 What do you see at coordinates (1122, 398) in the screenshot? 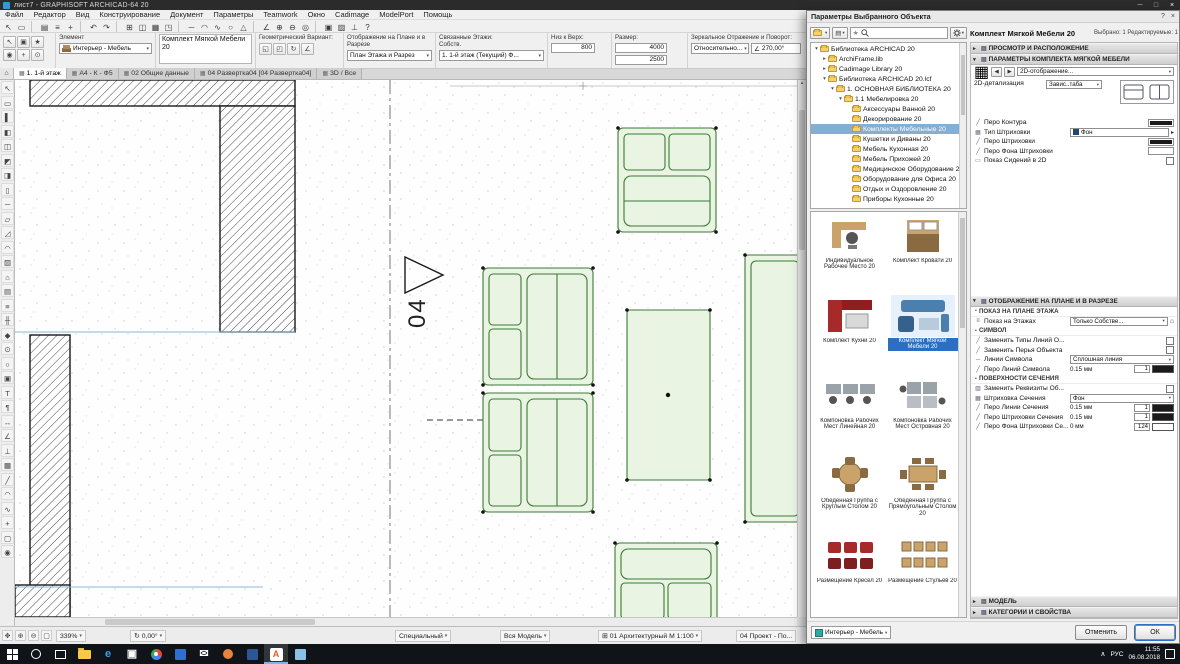
I see `value-dropdown: Фон ▾` at bounding box center [1122, 398].